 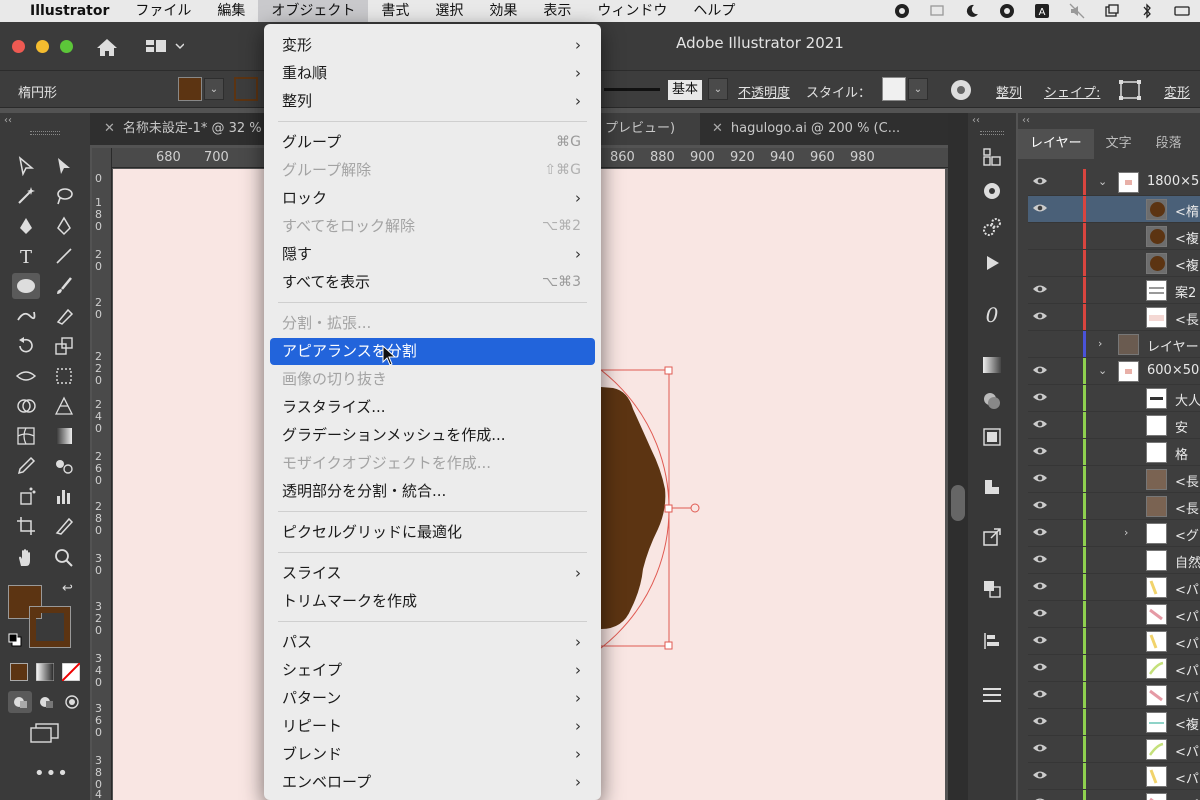 I want to click on menu-item: 重ね順 ›, so click(x=432, y=73).